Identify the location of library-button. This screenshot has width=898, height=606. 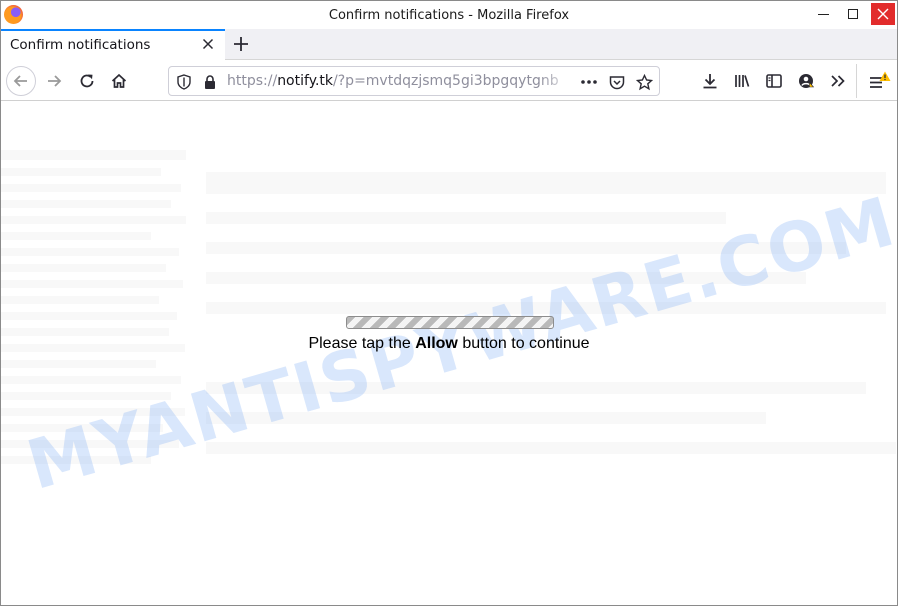
(742, 81).